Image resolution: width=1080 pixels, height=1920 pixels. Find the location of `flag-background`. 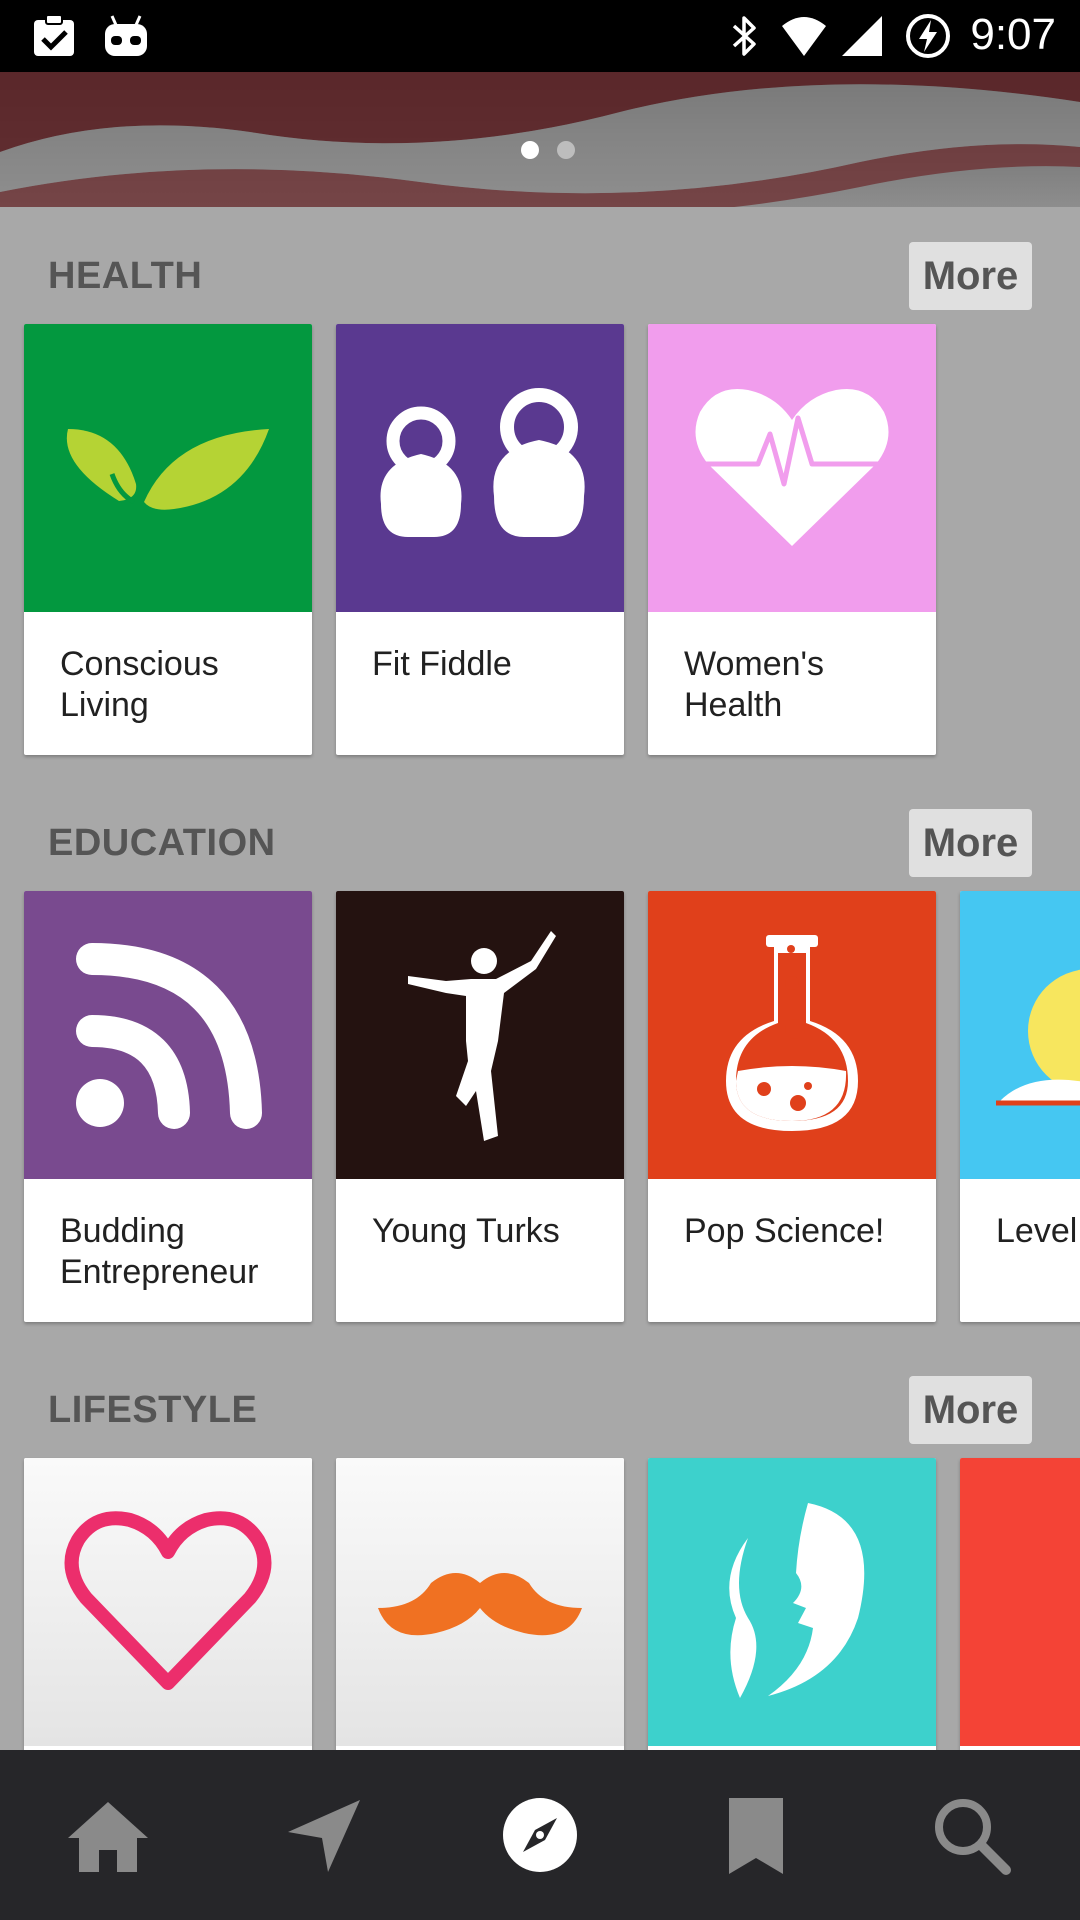

flag-background is located at coordinates (540, 139).